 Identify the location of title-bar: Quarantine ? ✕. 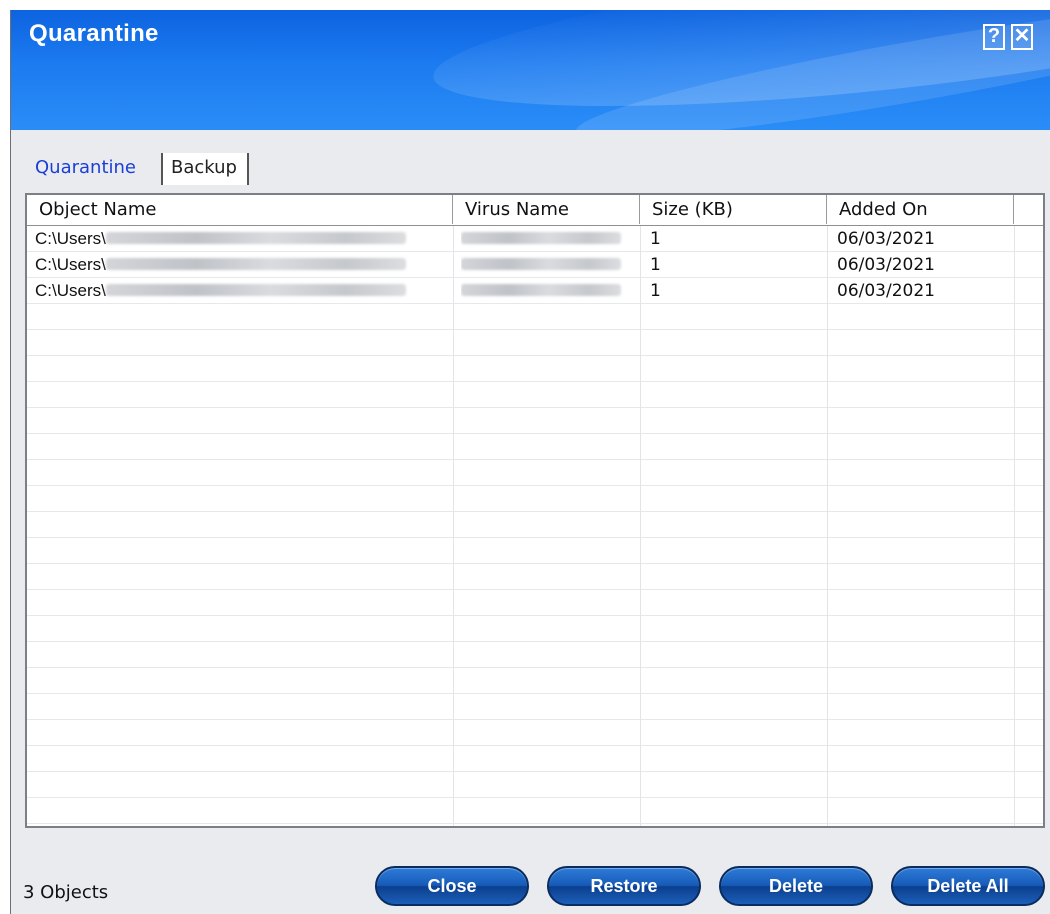
(530, 70).